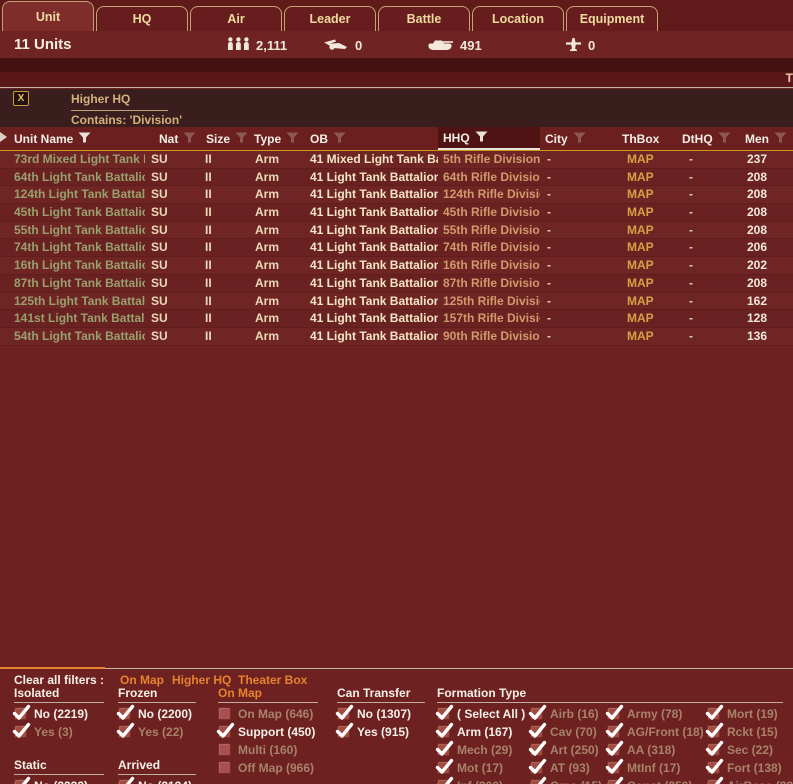  What do you see at coordinates (142, 18) in the screenshot?
I see `tab-hq: HQ` at bounding box center [142, 18].